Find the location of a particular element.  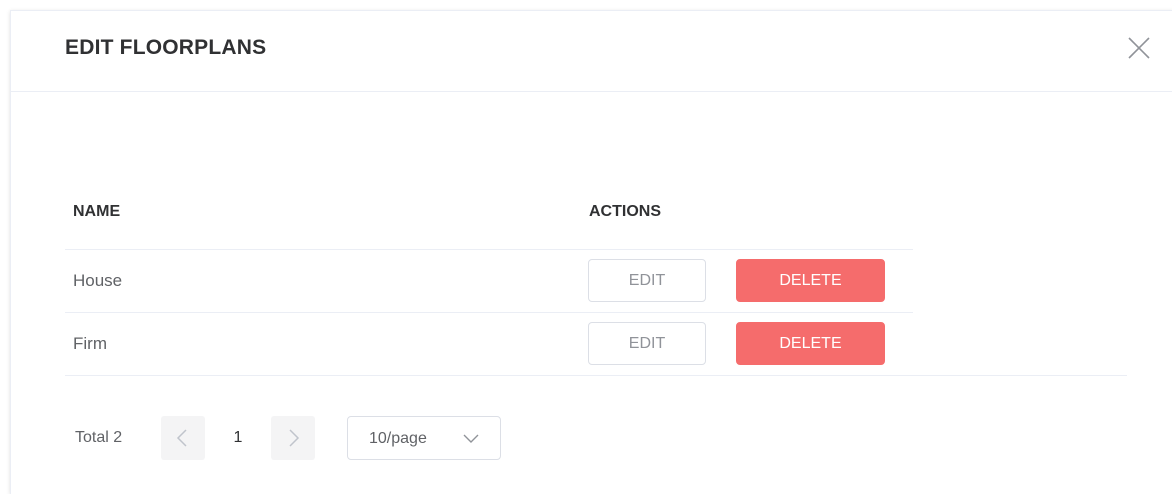

next-page-button is located at coordinates (293, 438).